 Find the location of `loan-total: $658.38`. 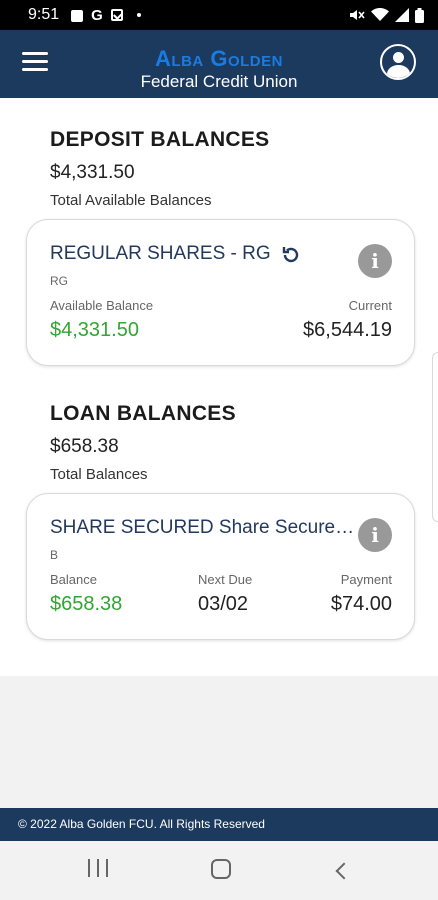

loan-total: $658.38 is located at coordinates (84, 446).